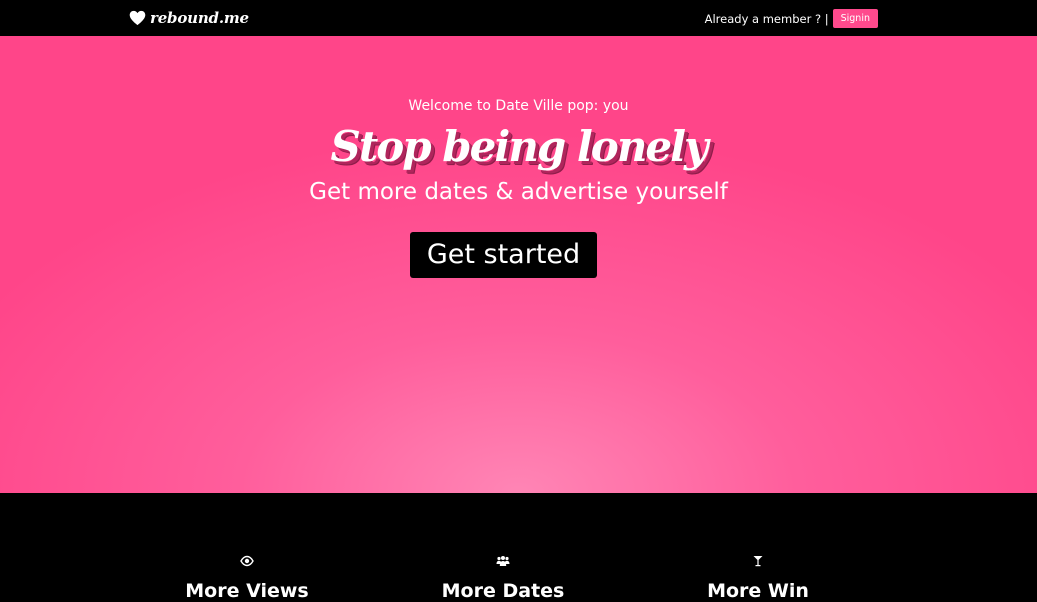  I want to click on member-signin-area: Already a member ? | Signin, so click(791, 18).